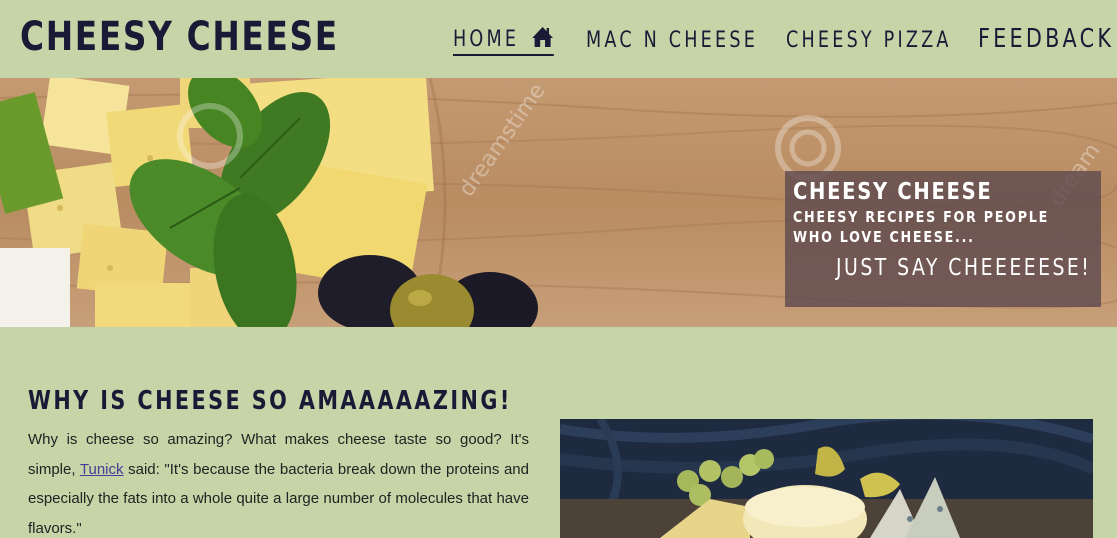  Describe the element at coordinates (1046, 39) in the screenshot. I see `nav-feedback: FEEDBACK` at that location.